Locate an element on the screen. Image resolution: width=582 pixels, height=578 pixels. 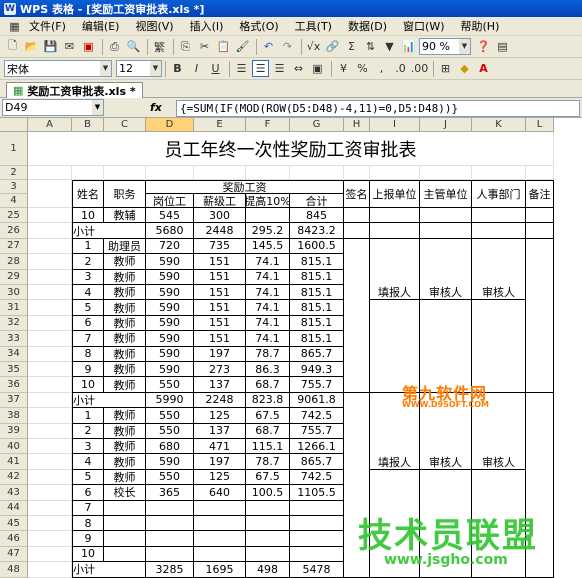
header-sign: 签名 is located at coordinates (357, 194).